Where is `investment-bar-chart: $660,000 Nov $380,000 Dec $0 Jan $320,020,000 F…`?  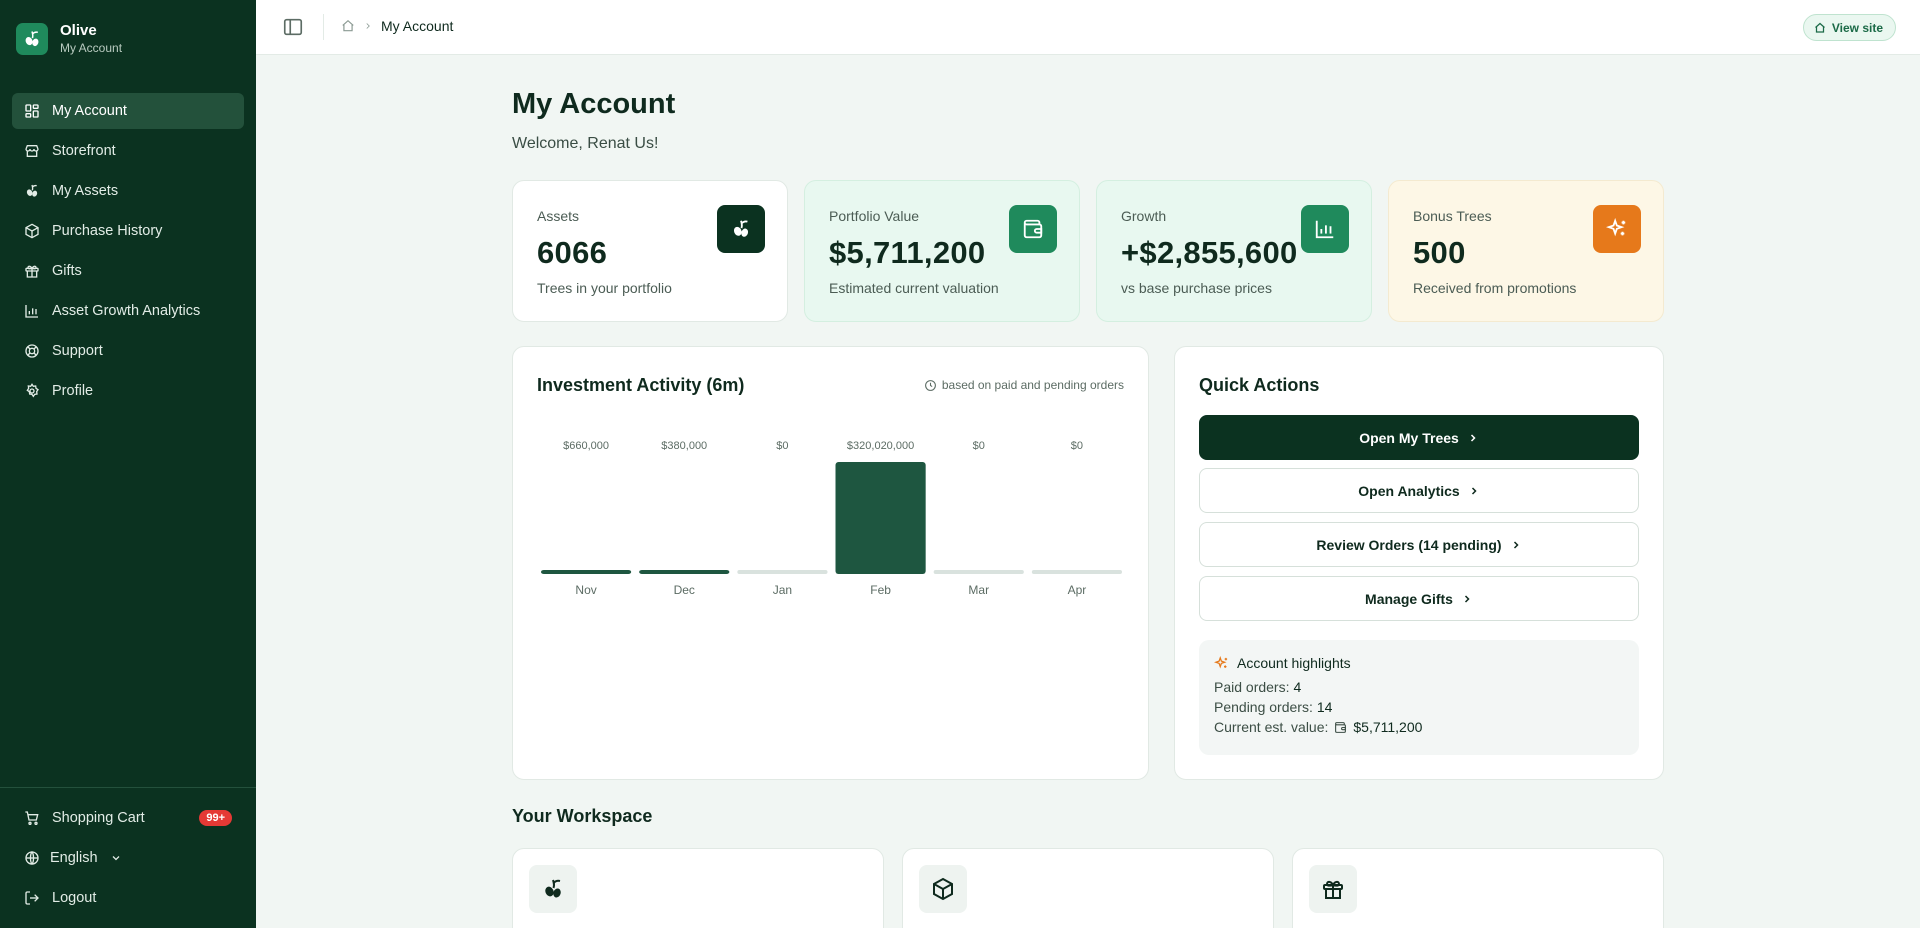 investment-bar-chart: $660,000 Nov $380,000 Dec $0 Jan $320,020,000 F… is located at coordinates (831, 518).